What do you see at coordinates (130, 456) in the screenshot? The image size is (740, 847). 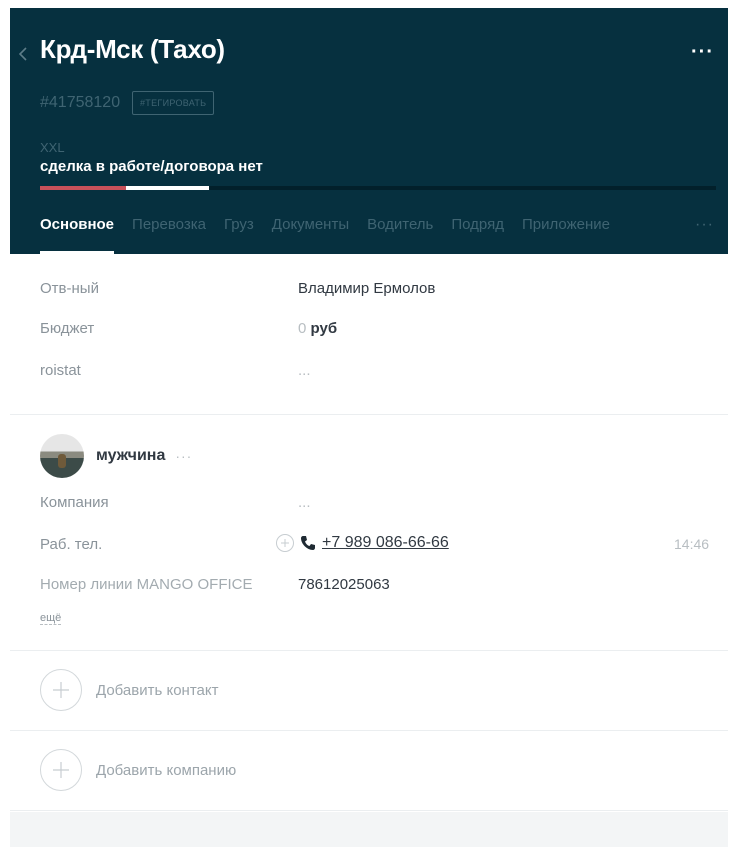 I see `contact-name: мужчина` at bounding box center [130, 456].